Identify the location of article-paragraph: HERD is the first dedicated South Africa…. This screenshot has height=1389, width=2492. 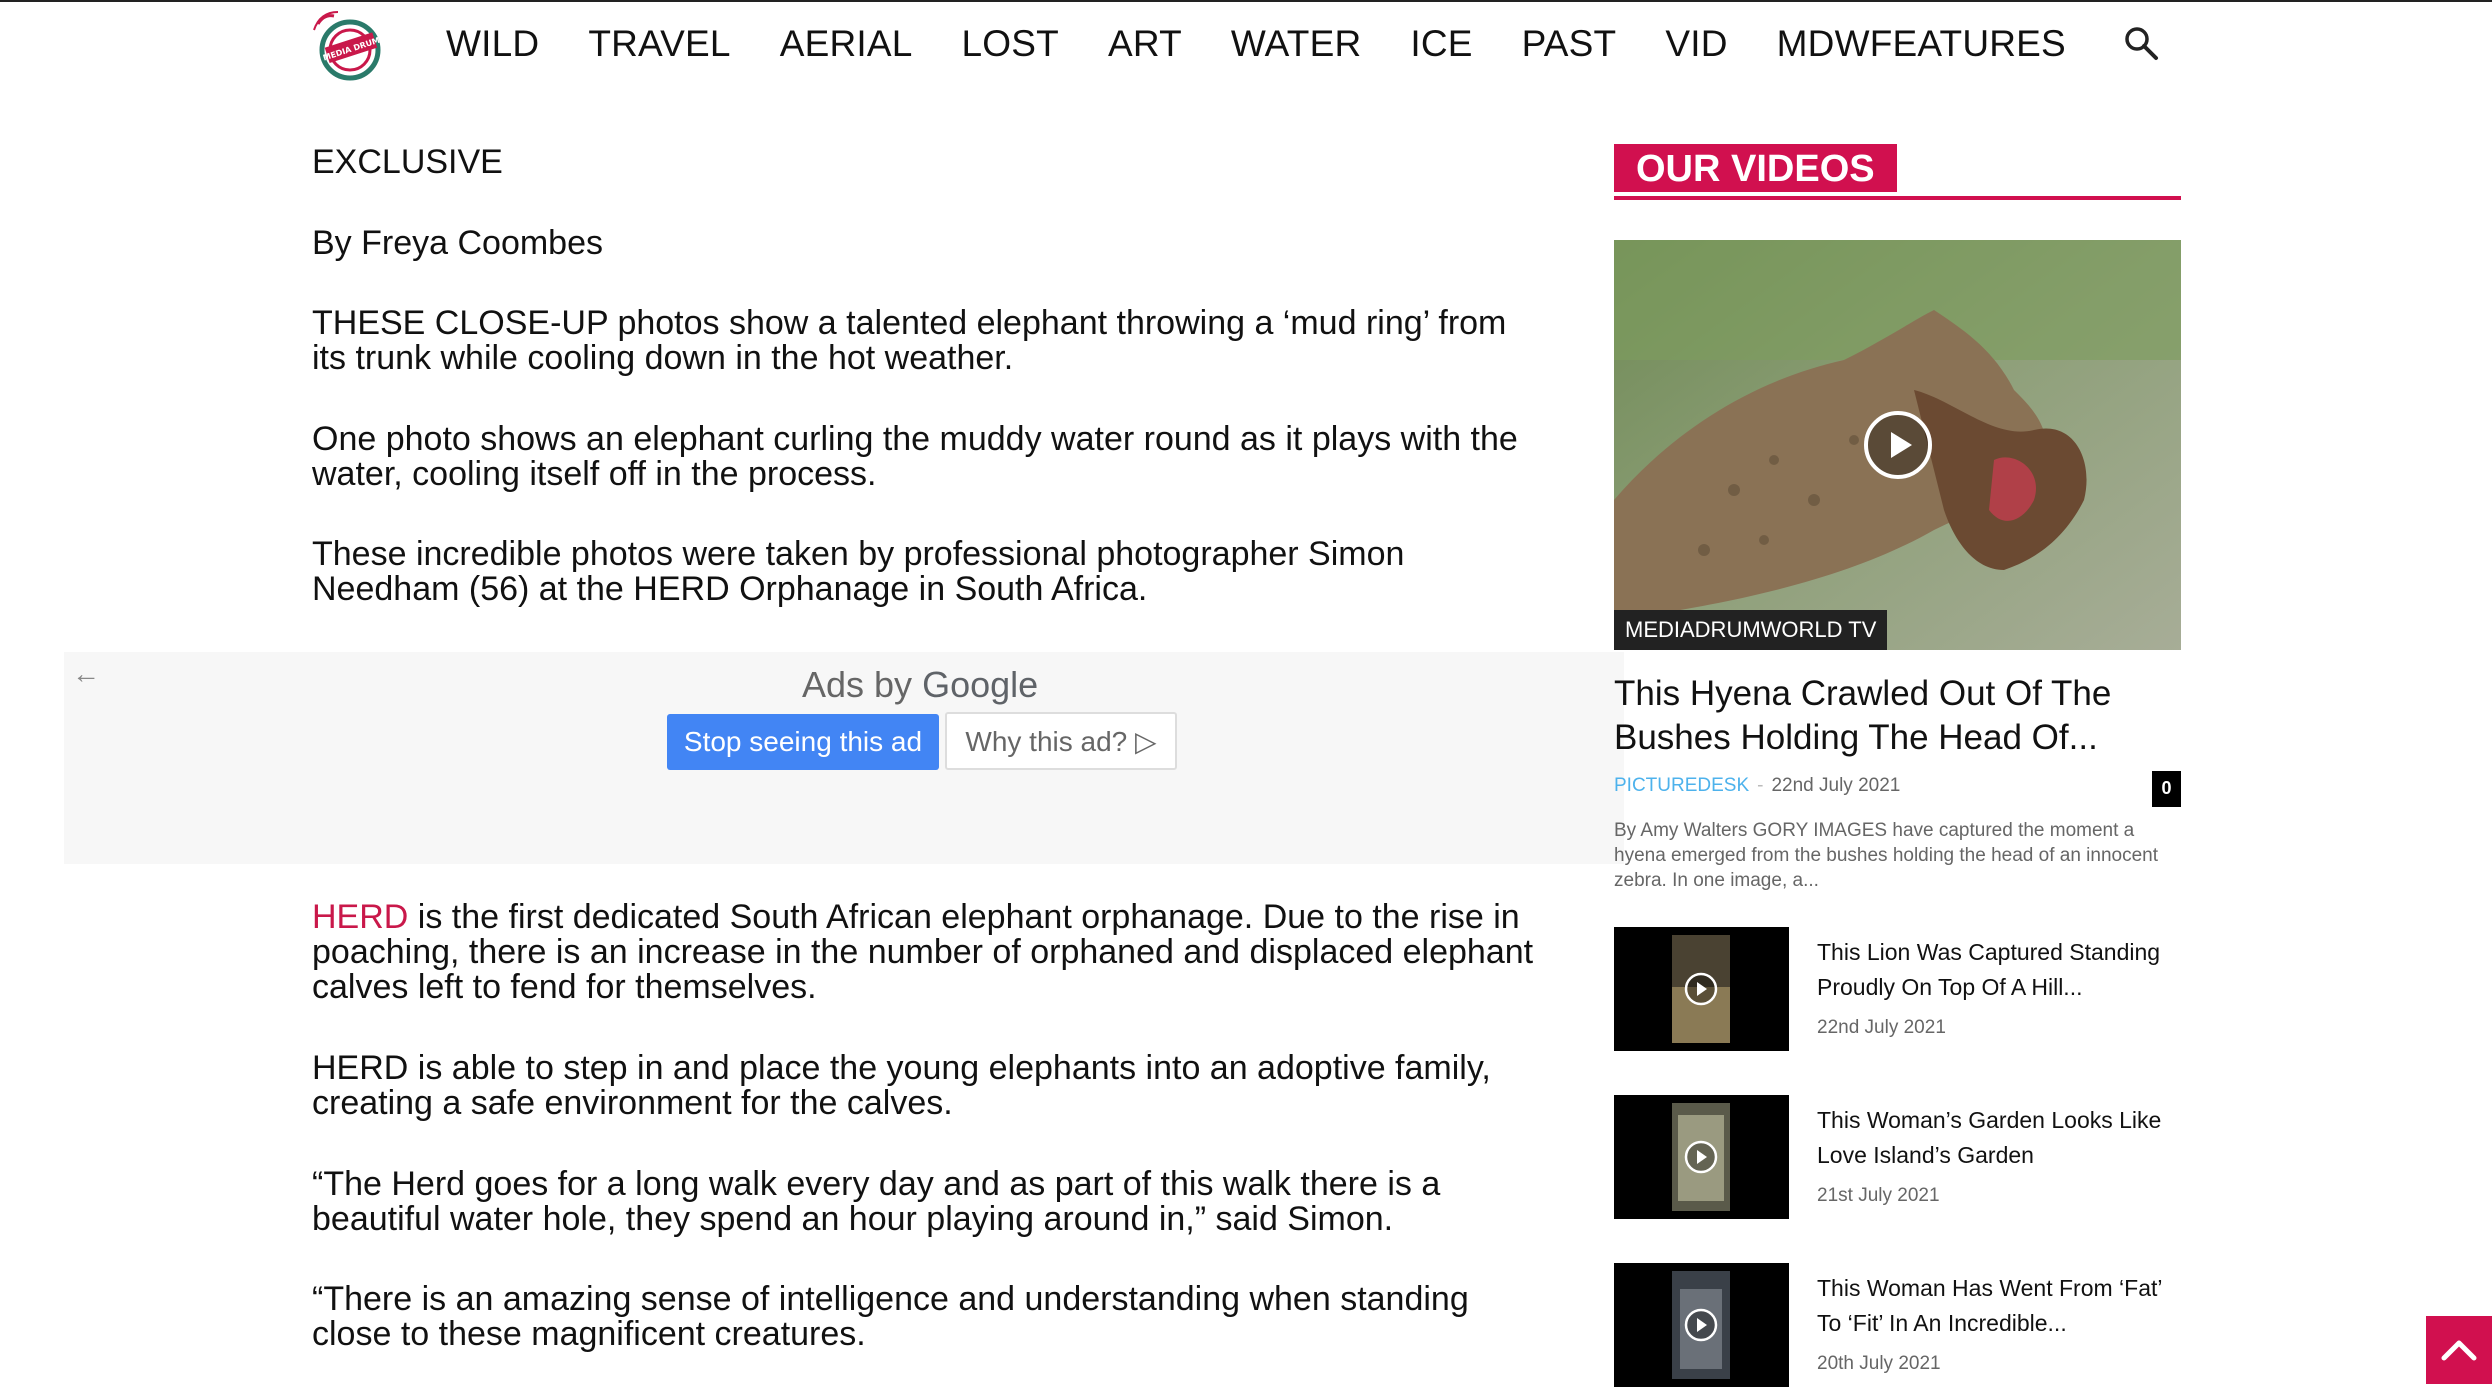
(927, 952).